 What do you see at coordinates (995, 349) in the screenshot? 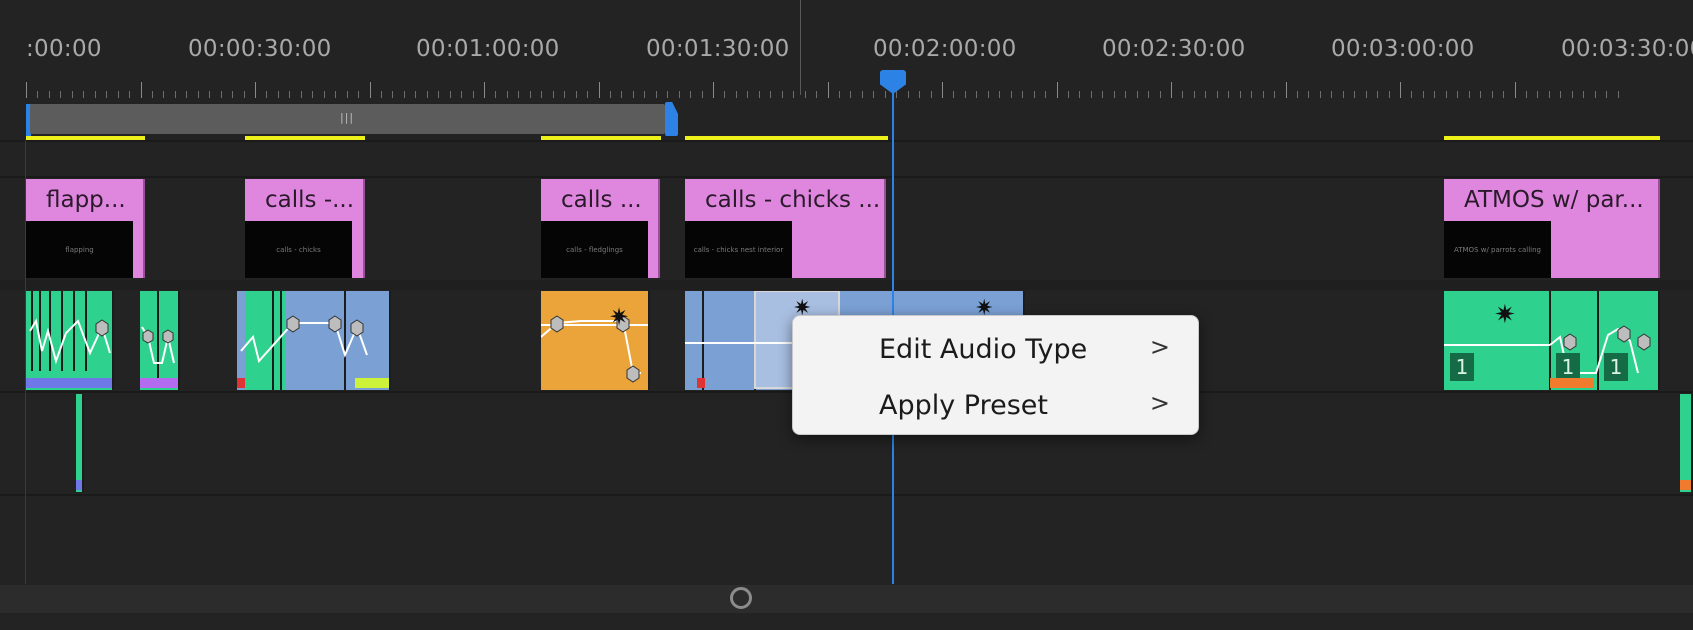
I see `menu-item-edit-audio-type: Edit Audio Type >` at bounding box center [995, 349].